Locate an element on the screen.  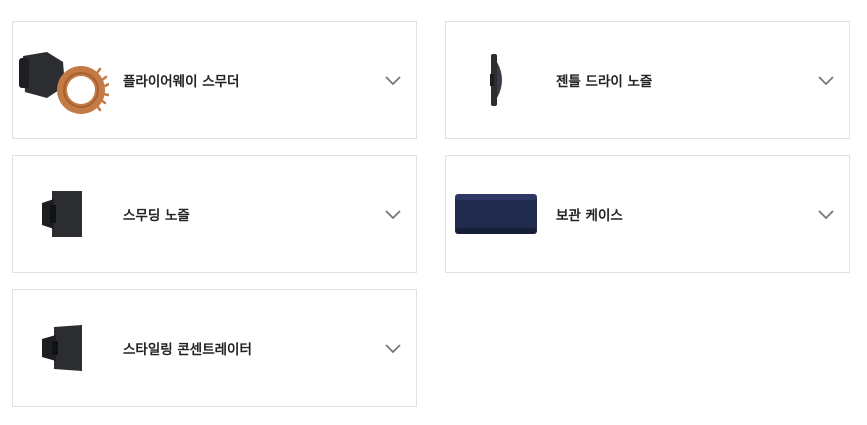
flyaway-smoother-icon is located at coordinates (63, 80).